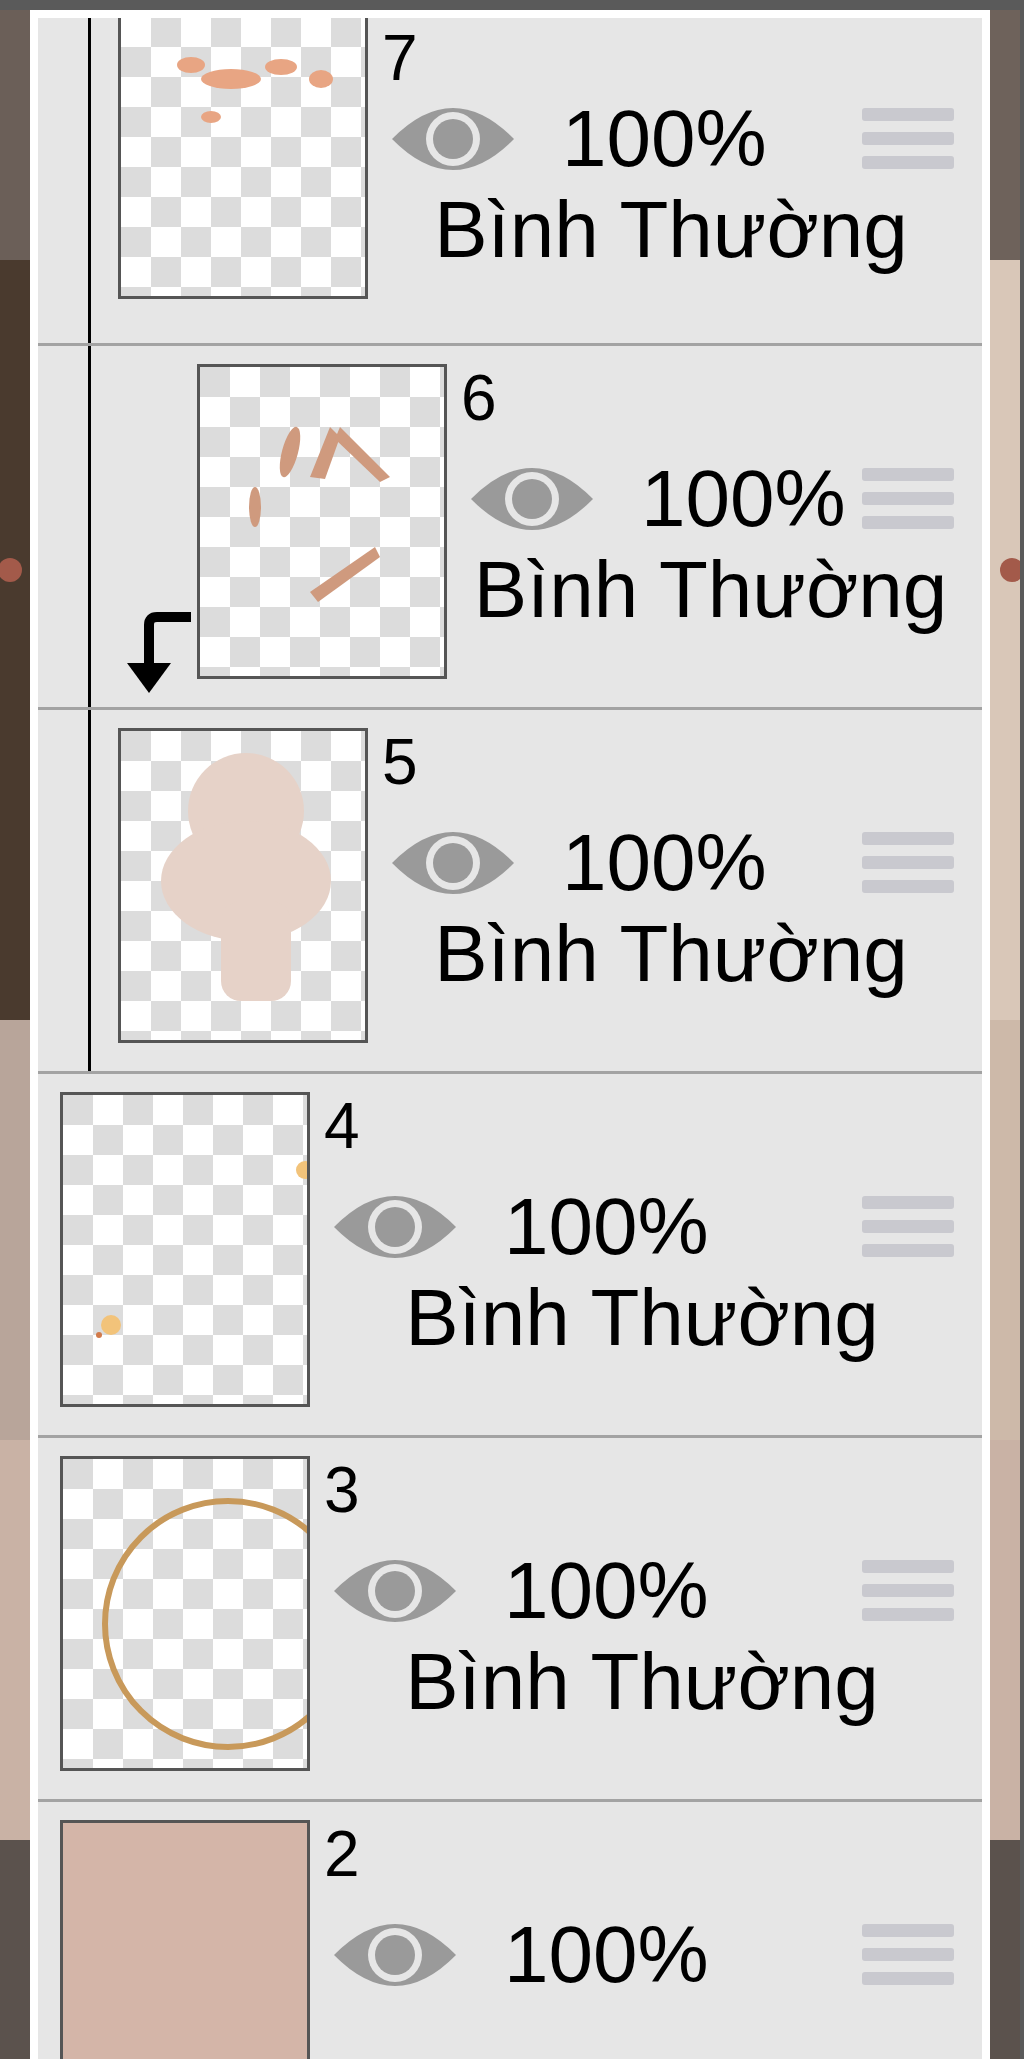  I want to click on layer-number: 2, so click(342, 1854).